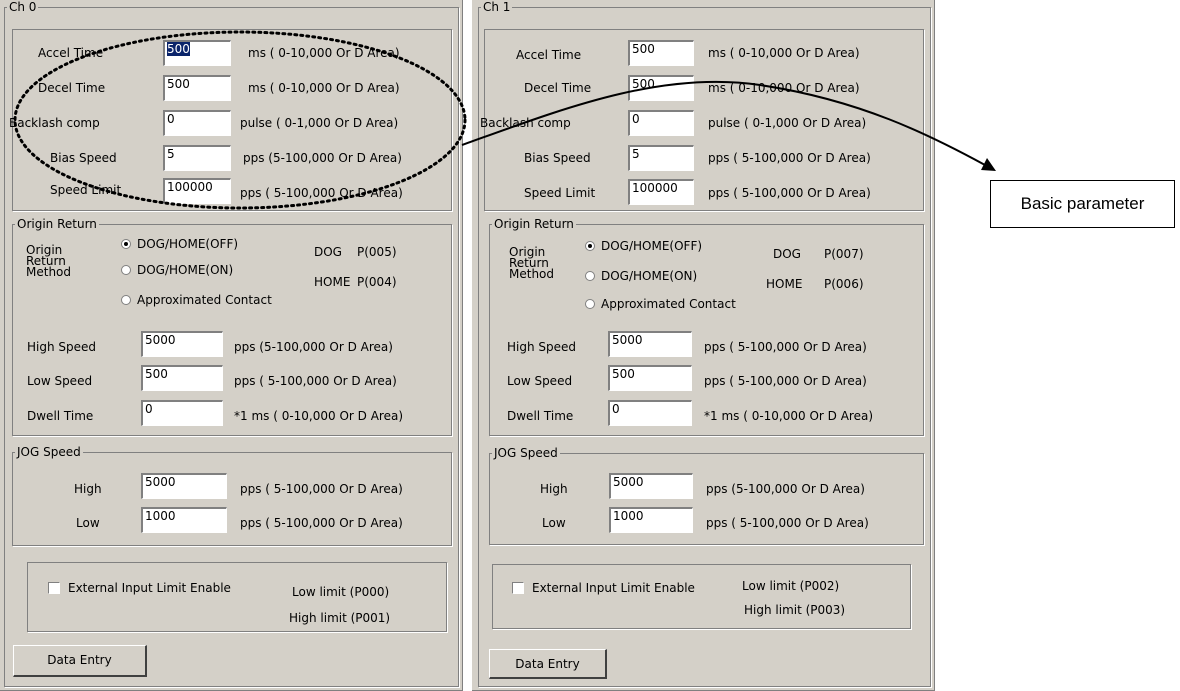 This screenshot has width=1180, height=691. I want to click on high-limit-text: High limit (P003), so click(795, 610).